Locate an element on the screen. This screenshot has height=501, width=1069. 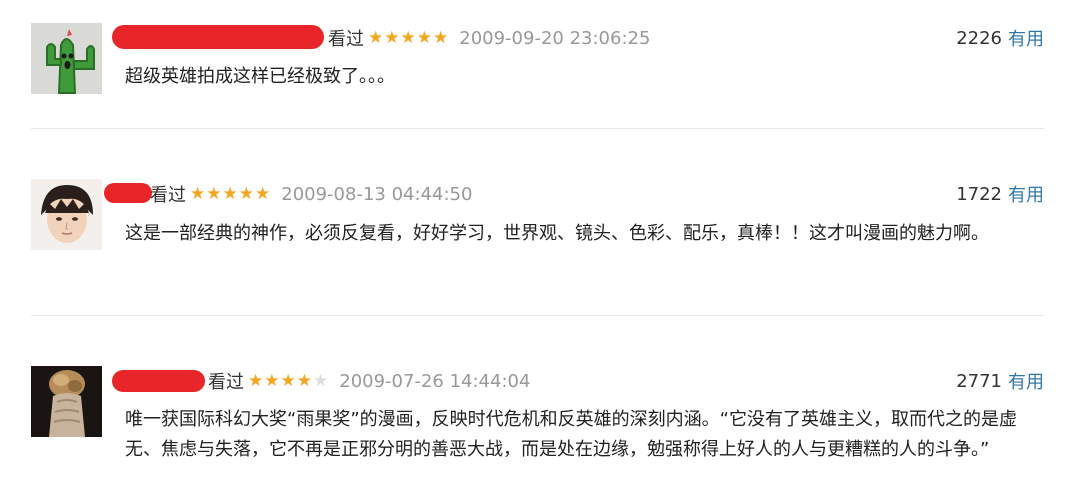
vote-area: 2226 有用 is located at coordinates (1000, 38).